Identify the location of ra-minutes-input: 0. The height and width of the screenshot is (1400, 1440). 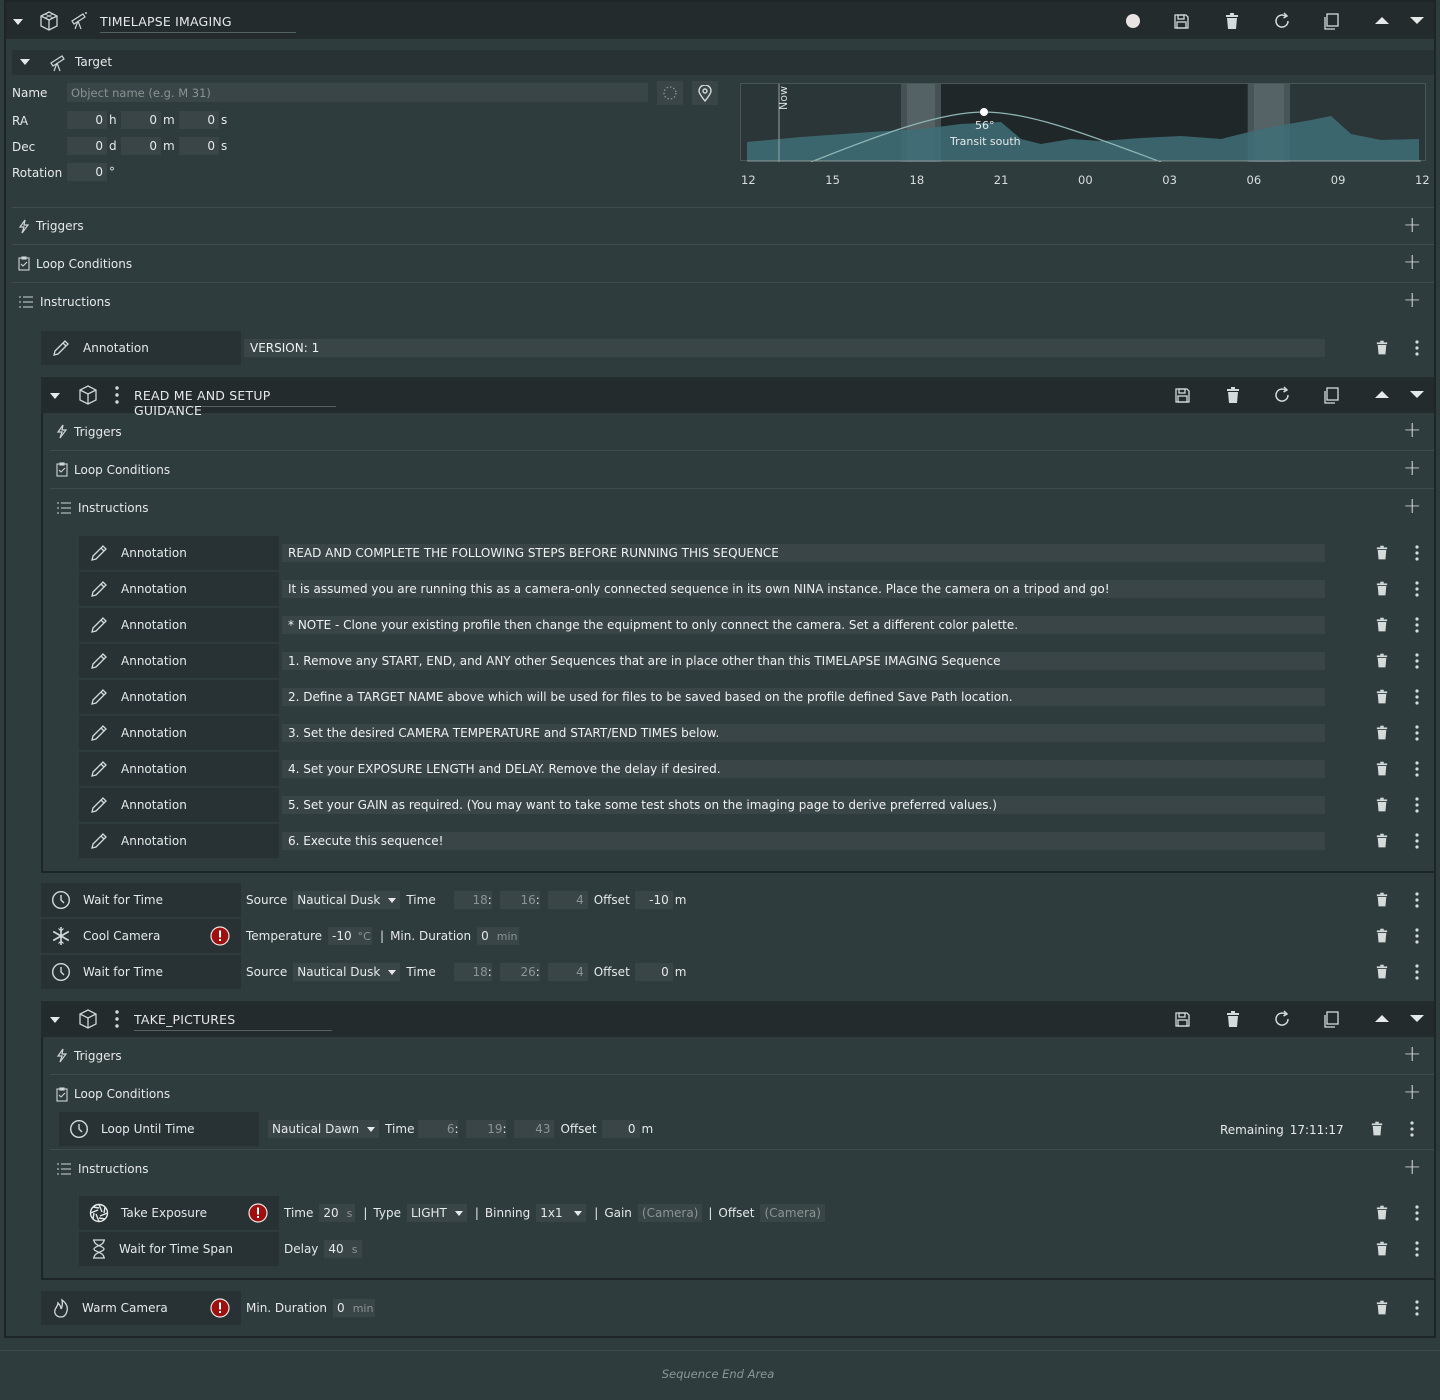
(141, 120).